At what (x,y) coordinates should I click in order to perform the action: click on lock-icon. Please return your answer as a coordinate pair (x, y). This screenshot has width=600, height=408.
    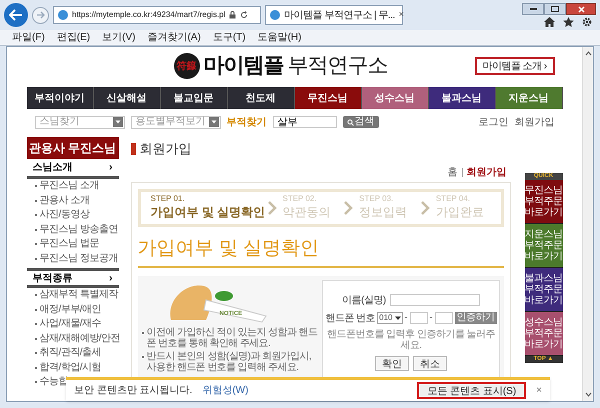
    Looking at the image, I should click on (232, 15).